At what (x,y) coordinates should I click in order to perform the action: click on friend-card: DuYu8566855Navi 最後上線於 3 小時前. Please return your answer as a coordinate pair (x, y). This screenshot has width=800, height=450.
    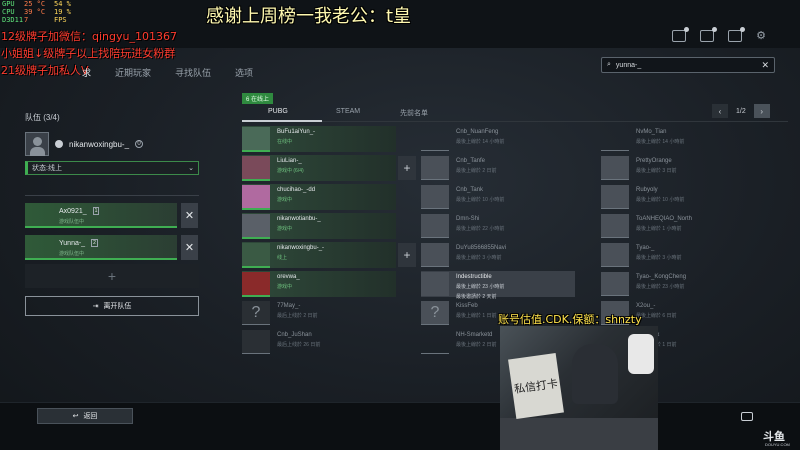
    Looking at the image, I should click on (498, 255).